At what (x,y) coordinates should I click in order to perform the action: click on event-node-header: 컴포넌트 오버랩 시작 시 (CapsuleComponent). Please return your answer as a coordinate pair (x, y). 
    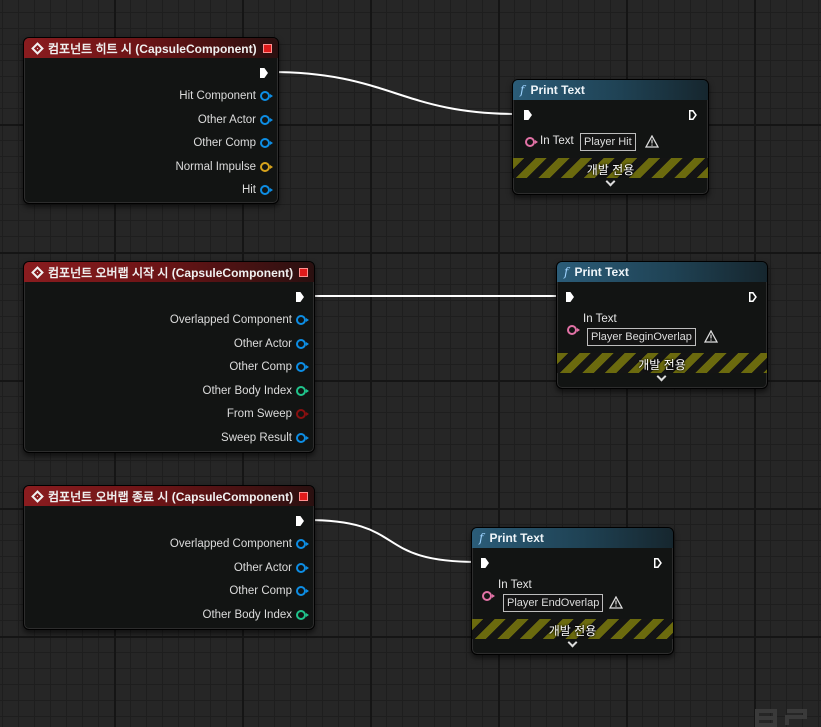
    Looking at the image, I should click on (169, 272).